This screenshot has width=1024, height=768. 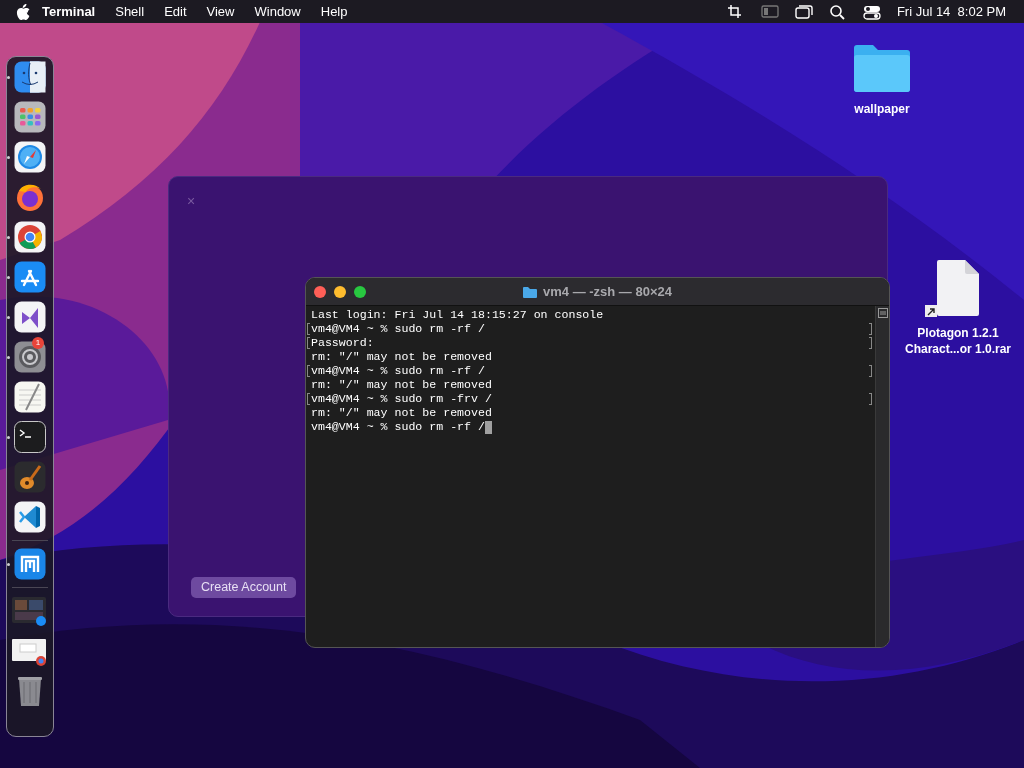 What do you see at coordinates (931, 311) in the screenshot?
I see `alias-arrow-icon` at bounding box center [931, 311].